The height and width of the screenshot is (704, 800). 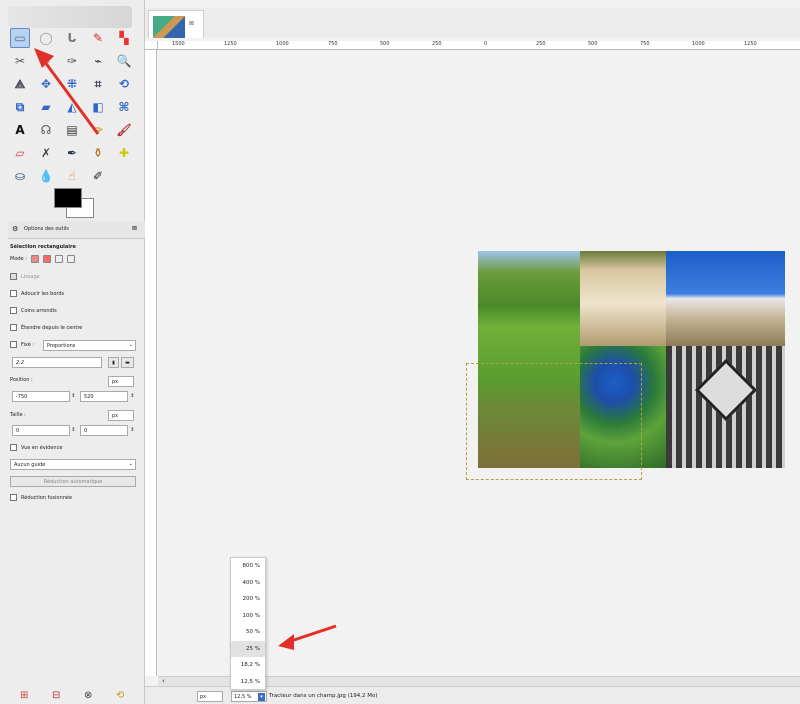 What do you see at coordinates (98, 153) in the screenshot?
I see `clone-icon: ⚱` at bounding box center [98, 153].